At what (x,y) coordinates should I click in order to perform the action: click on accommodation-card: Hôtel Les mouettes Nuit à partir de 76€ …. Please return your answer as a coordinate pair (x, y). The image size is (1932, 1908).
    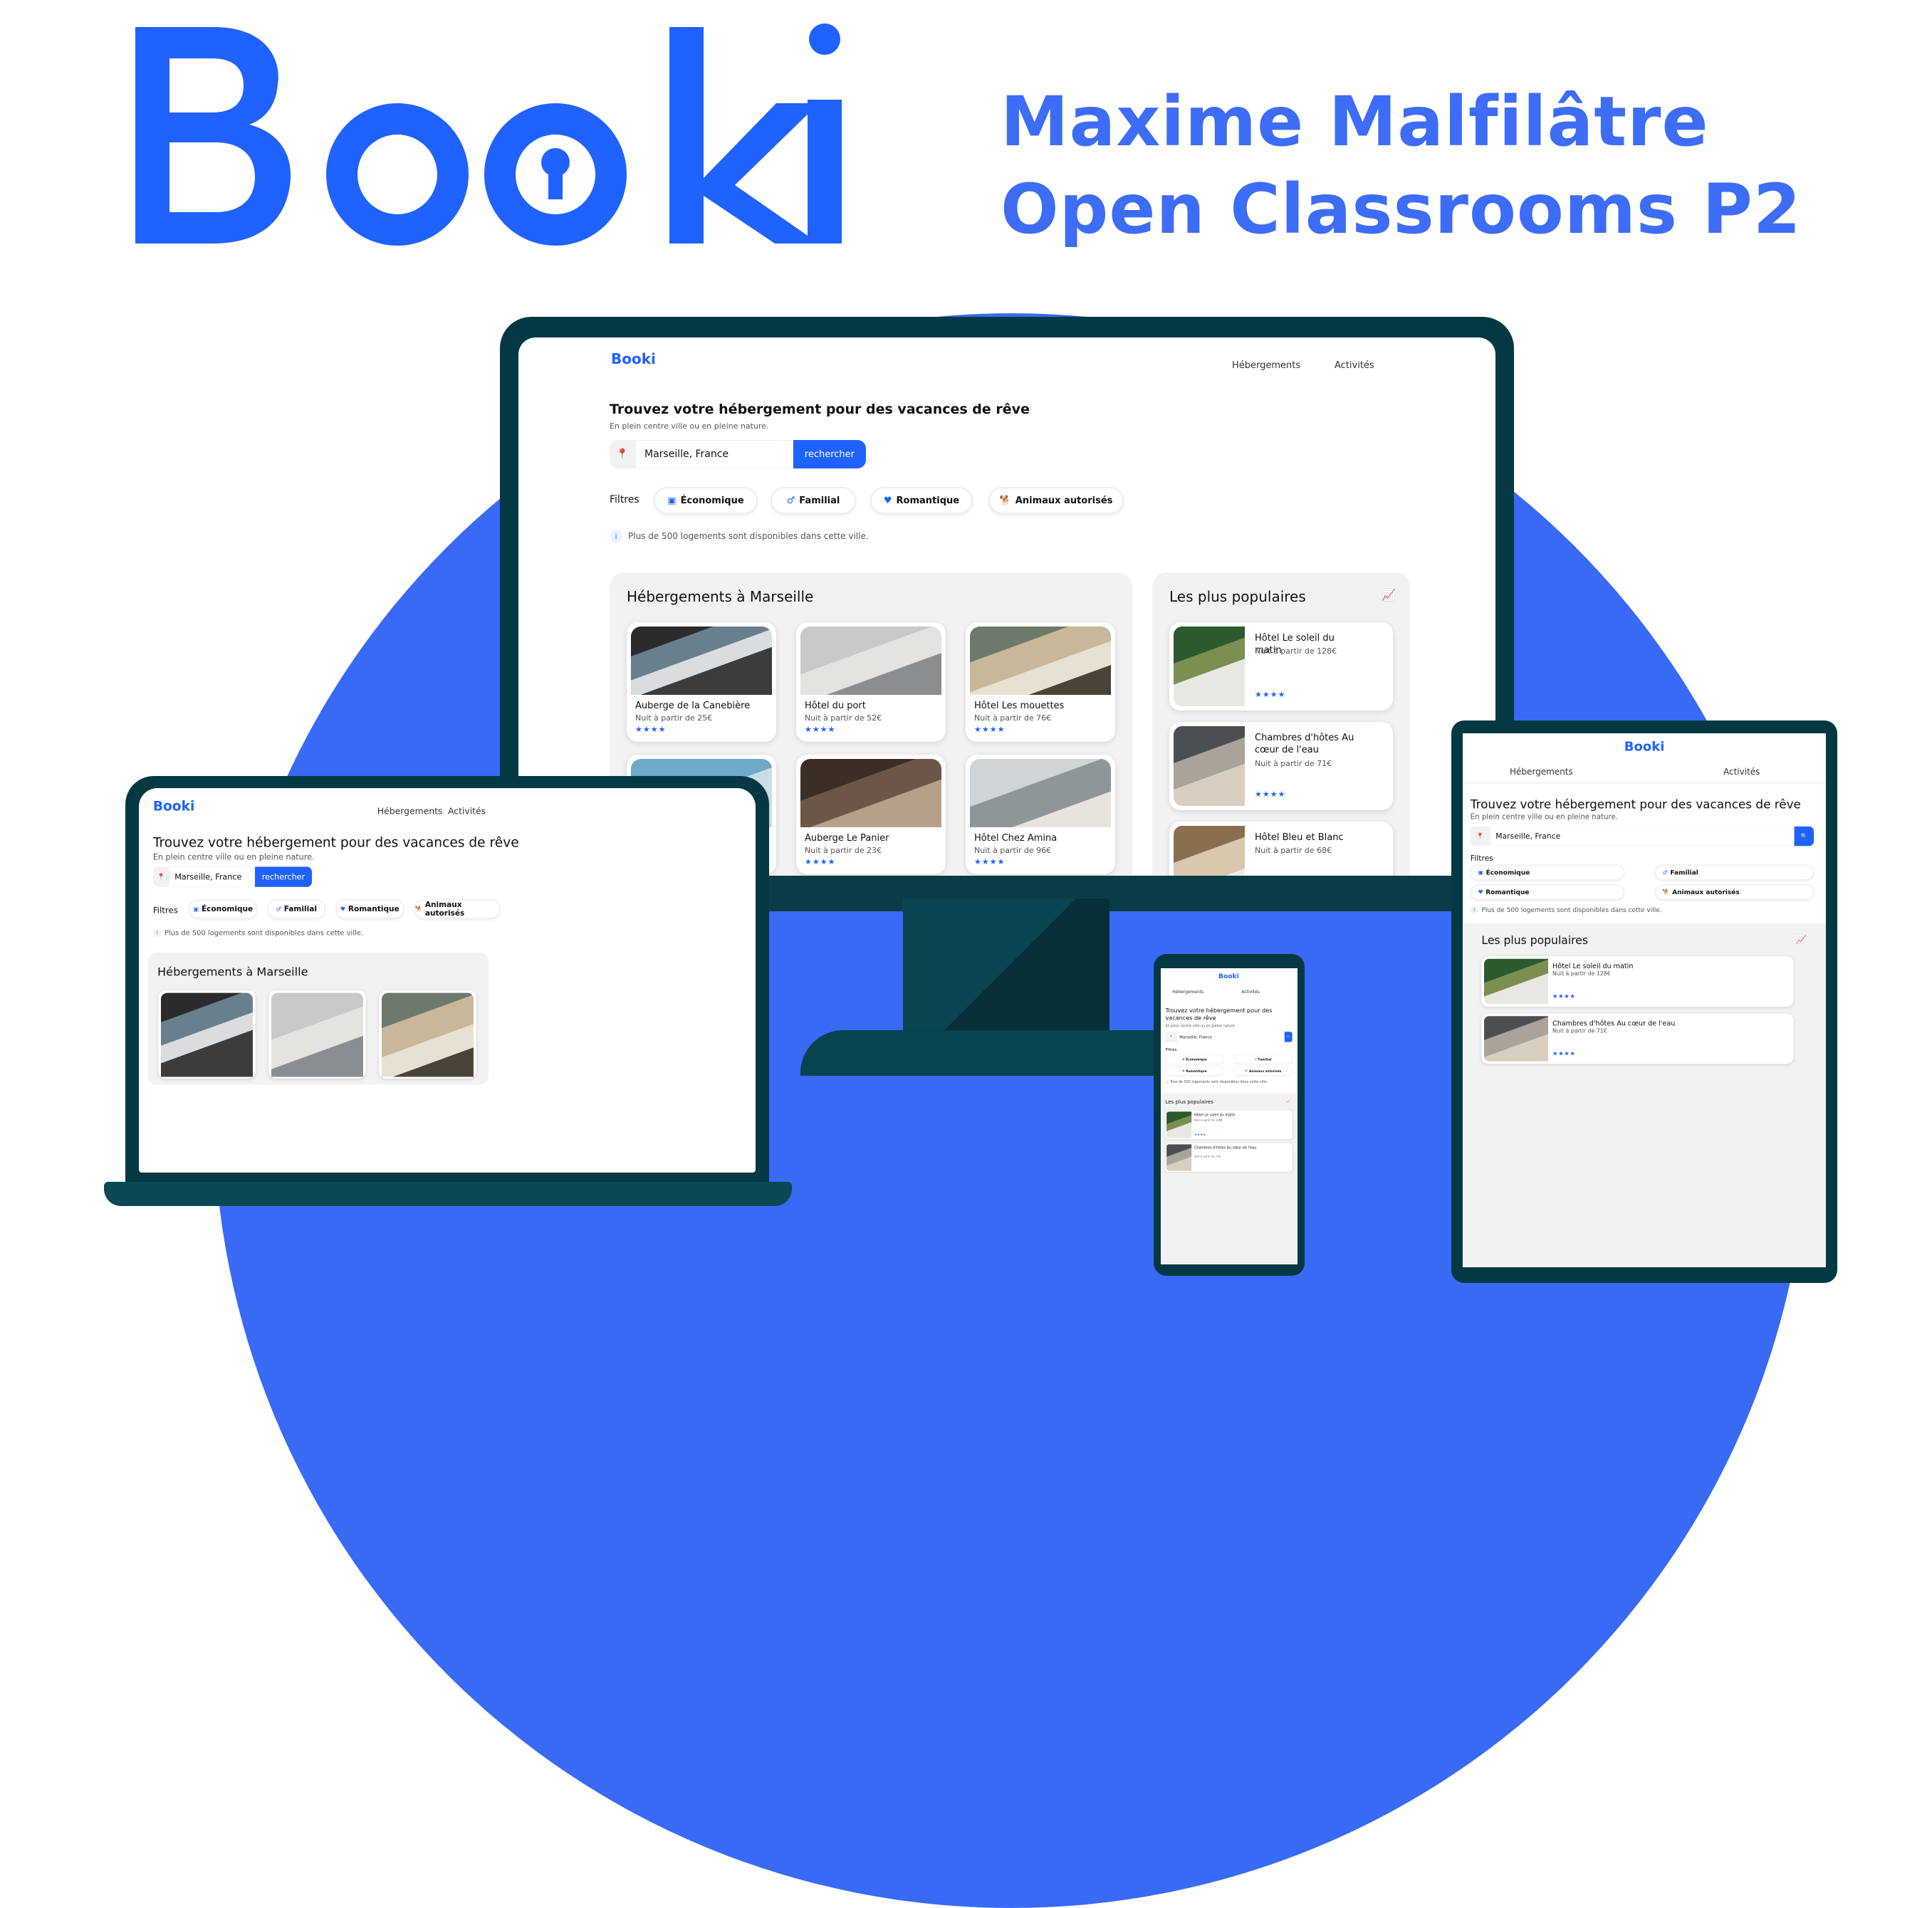
    Looking at the image, I should click on (1040, 682).